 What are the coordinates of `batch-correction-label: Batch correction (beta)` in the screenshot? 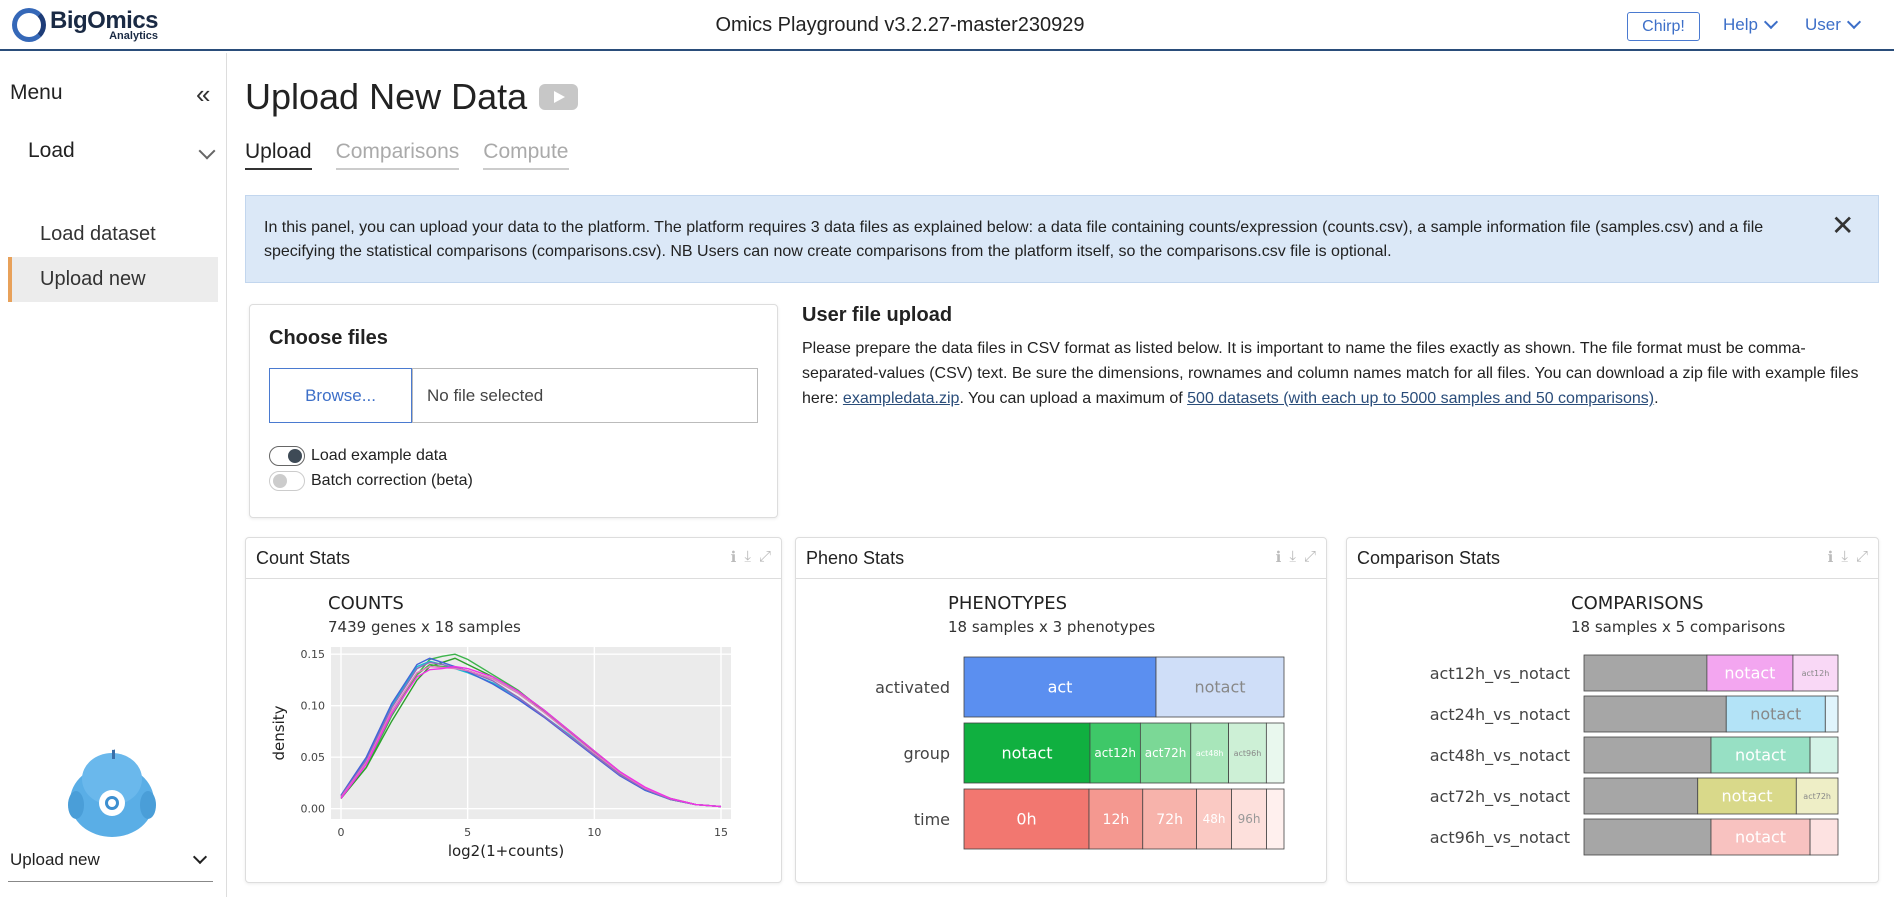 It's located at (392, 480).